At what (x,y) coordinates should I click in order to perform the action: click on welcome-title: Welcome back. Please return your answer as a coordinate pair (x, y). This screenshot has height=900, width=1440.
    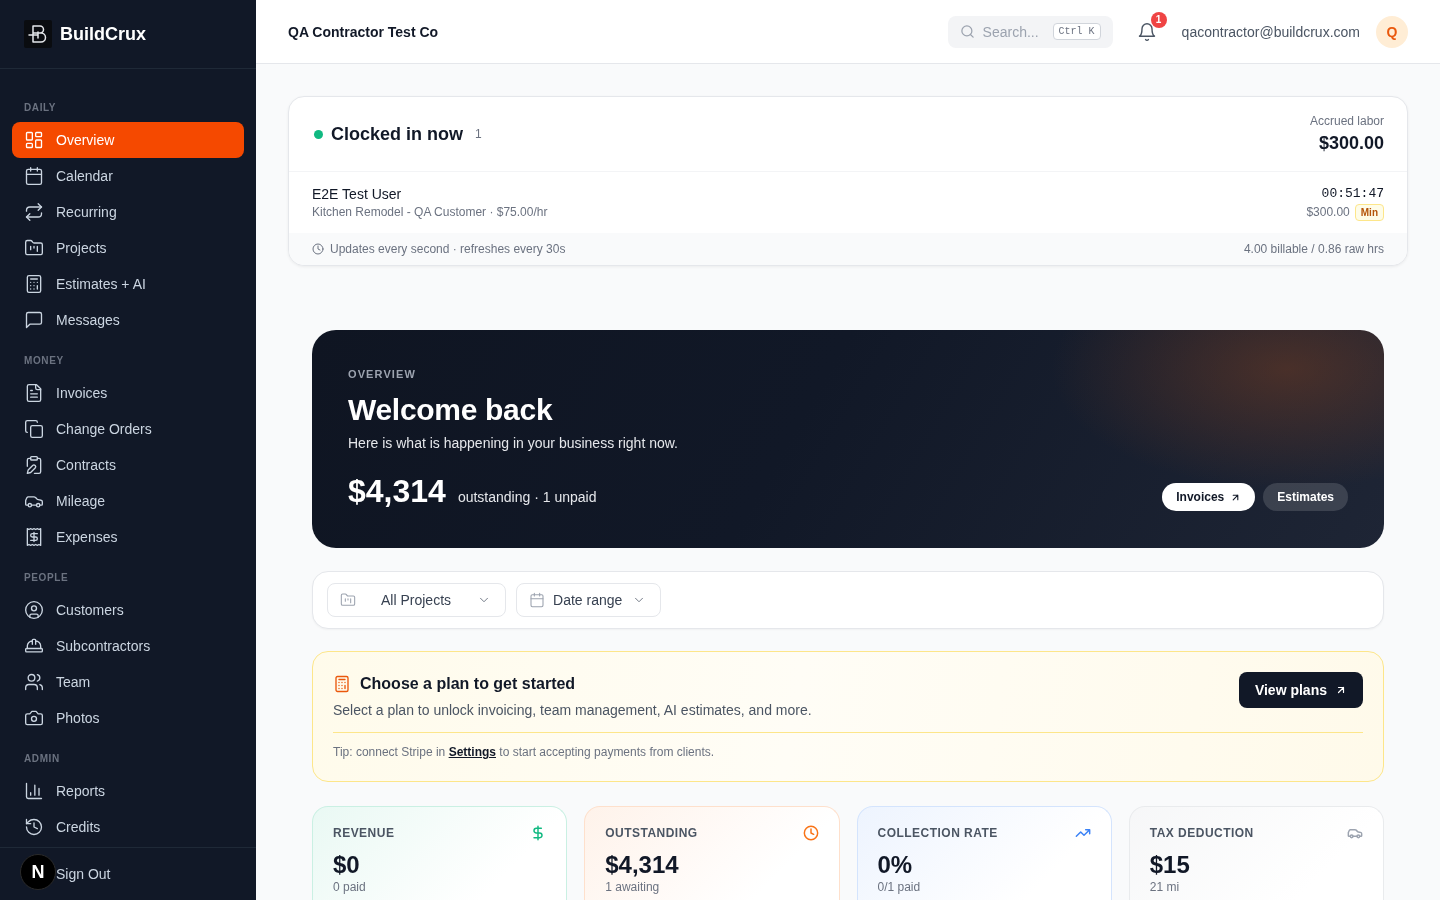
    Looking at the image, I should click on (451, 410).